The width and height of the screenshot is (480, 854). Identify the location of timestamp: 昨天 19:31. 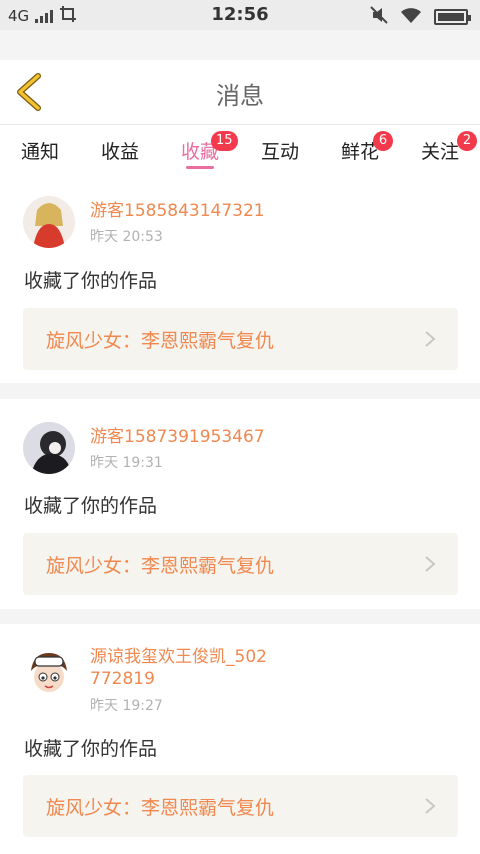
(126, 463).